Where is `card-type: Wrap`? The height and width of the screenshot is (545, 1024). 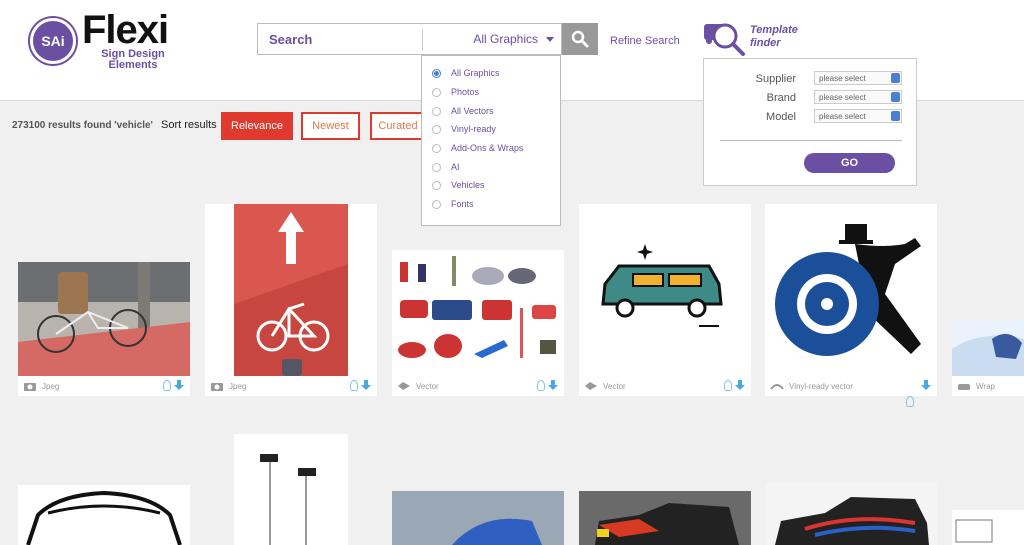
card-type: Wrap is located at coordinates (985, 386).